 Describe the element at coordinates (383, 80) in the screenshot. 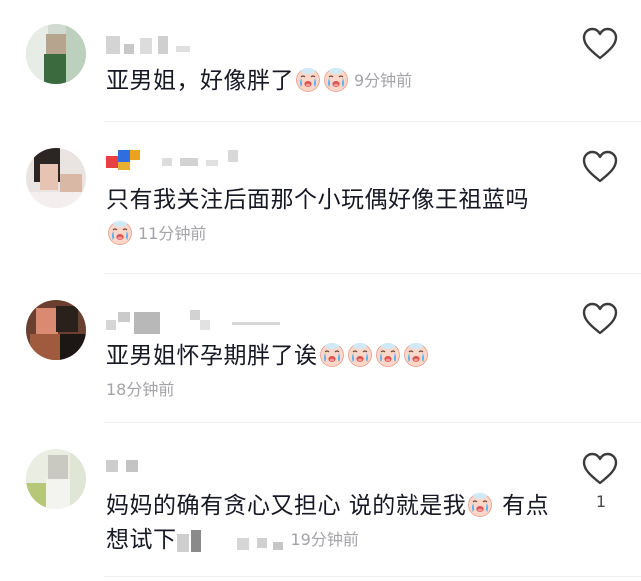

I see `comment-time: 9分钟前` at that location.